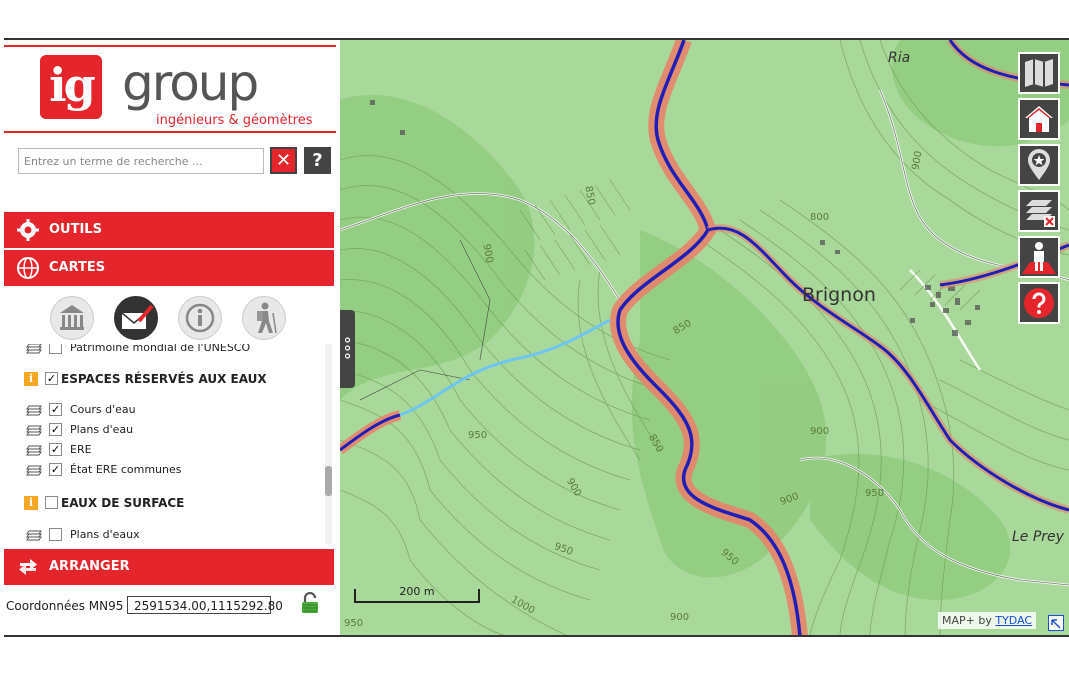  I want to click on sidebar-collapse-handle, so click(347, 349).